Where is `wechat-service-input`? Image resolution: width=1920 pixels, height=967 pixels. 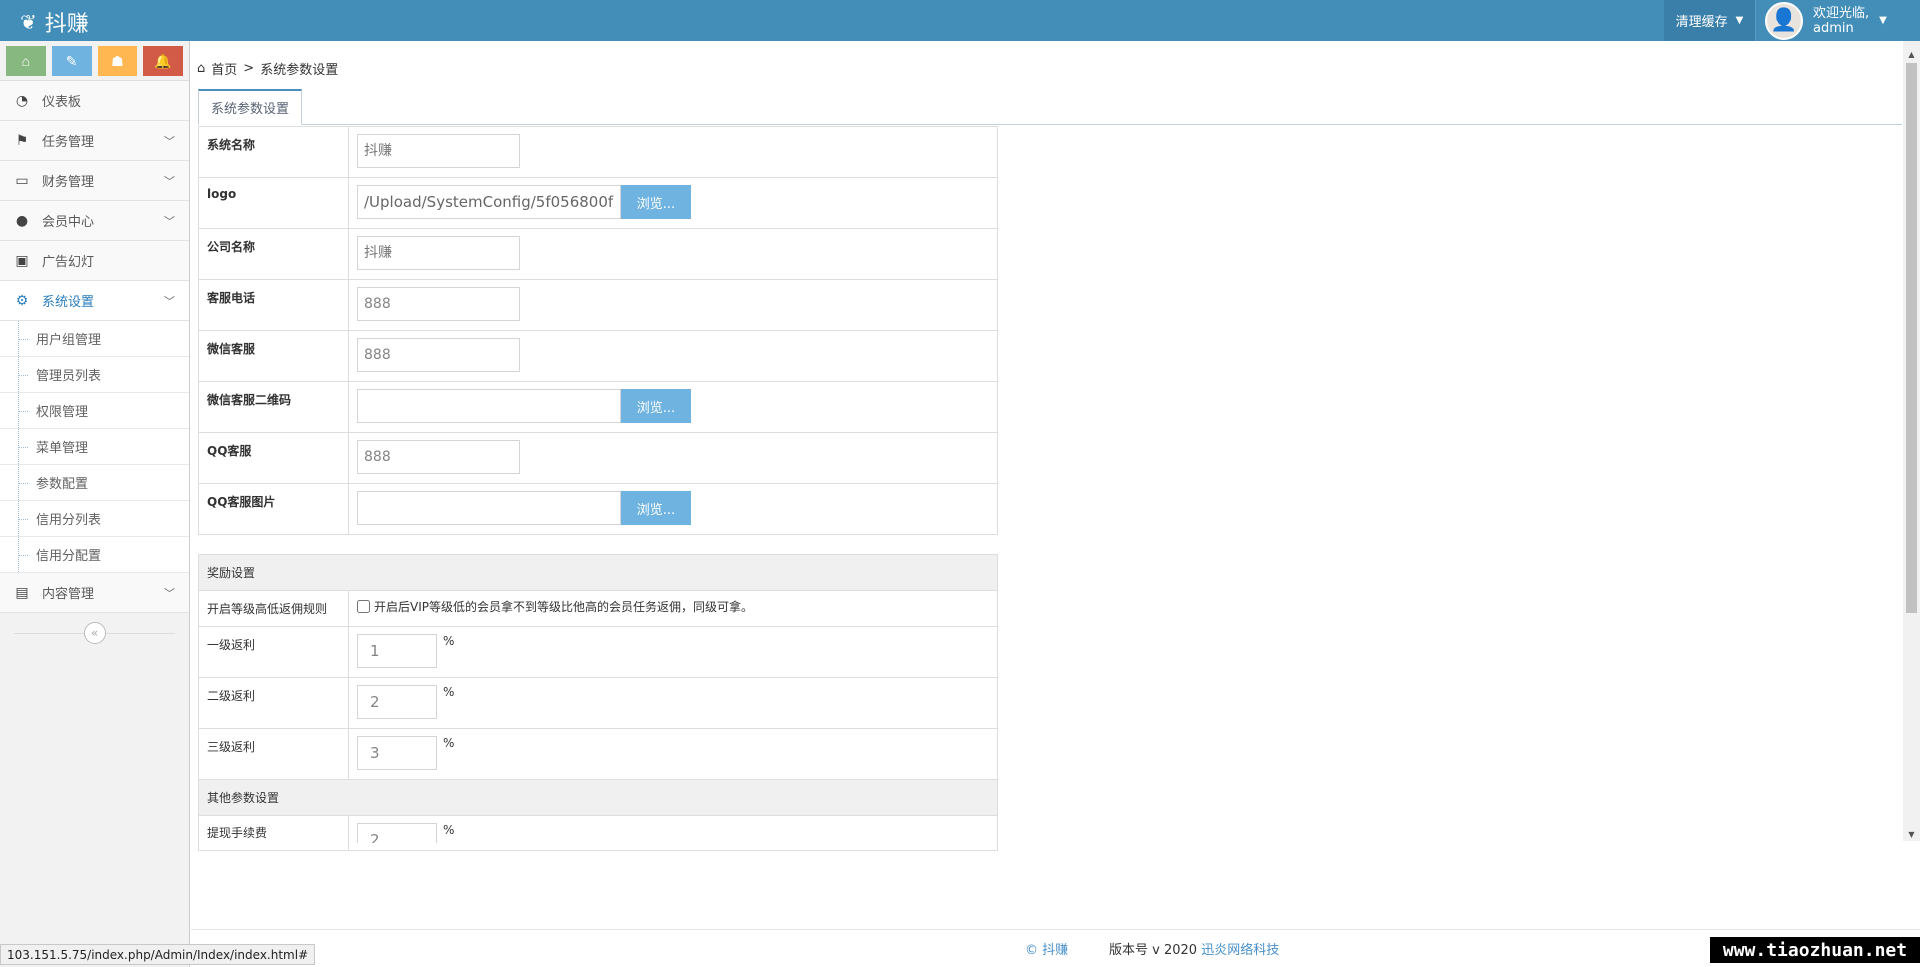
wechat-service-input is located at coordinates (438, 355).